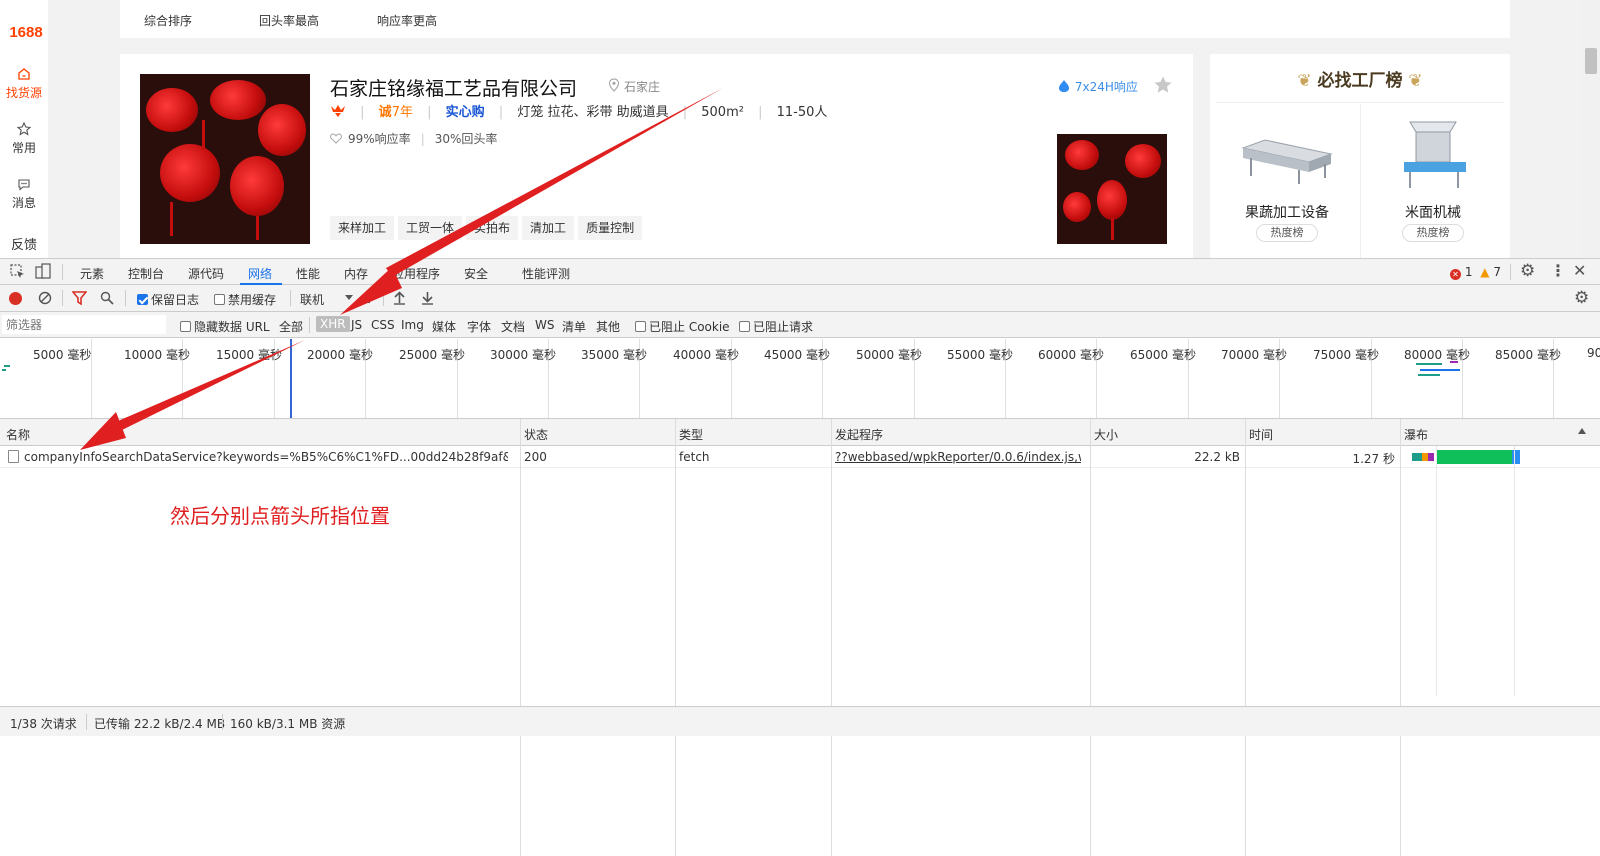 This screenshot has width=1600, height=856. What do you see at coordinates (1287, 179) in the screenshot?
I see `rank-item-fruit-veg: 果蔬加工设备 热度榜` at bounding box center [1287, 179].